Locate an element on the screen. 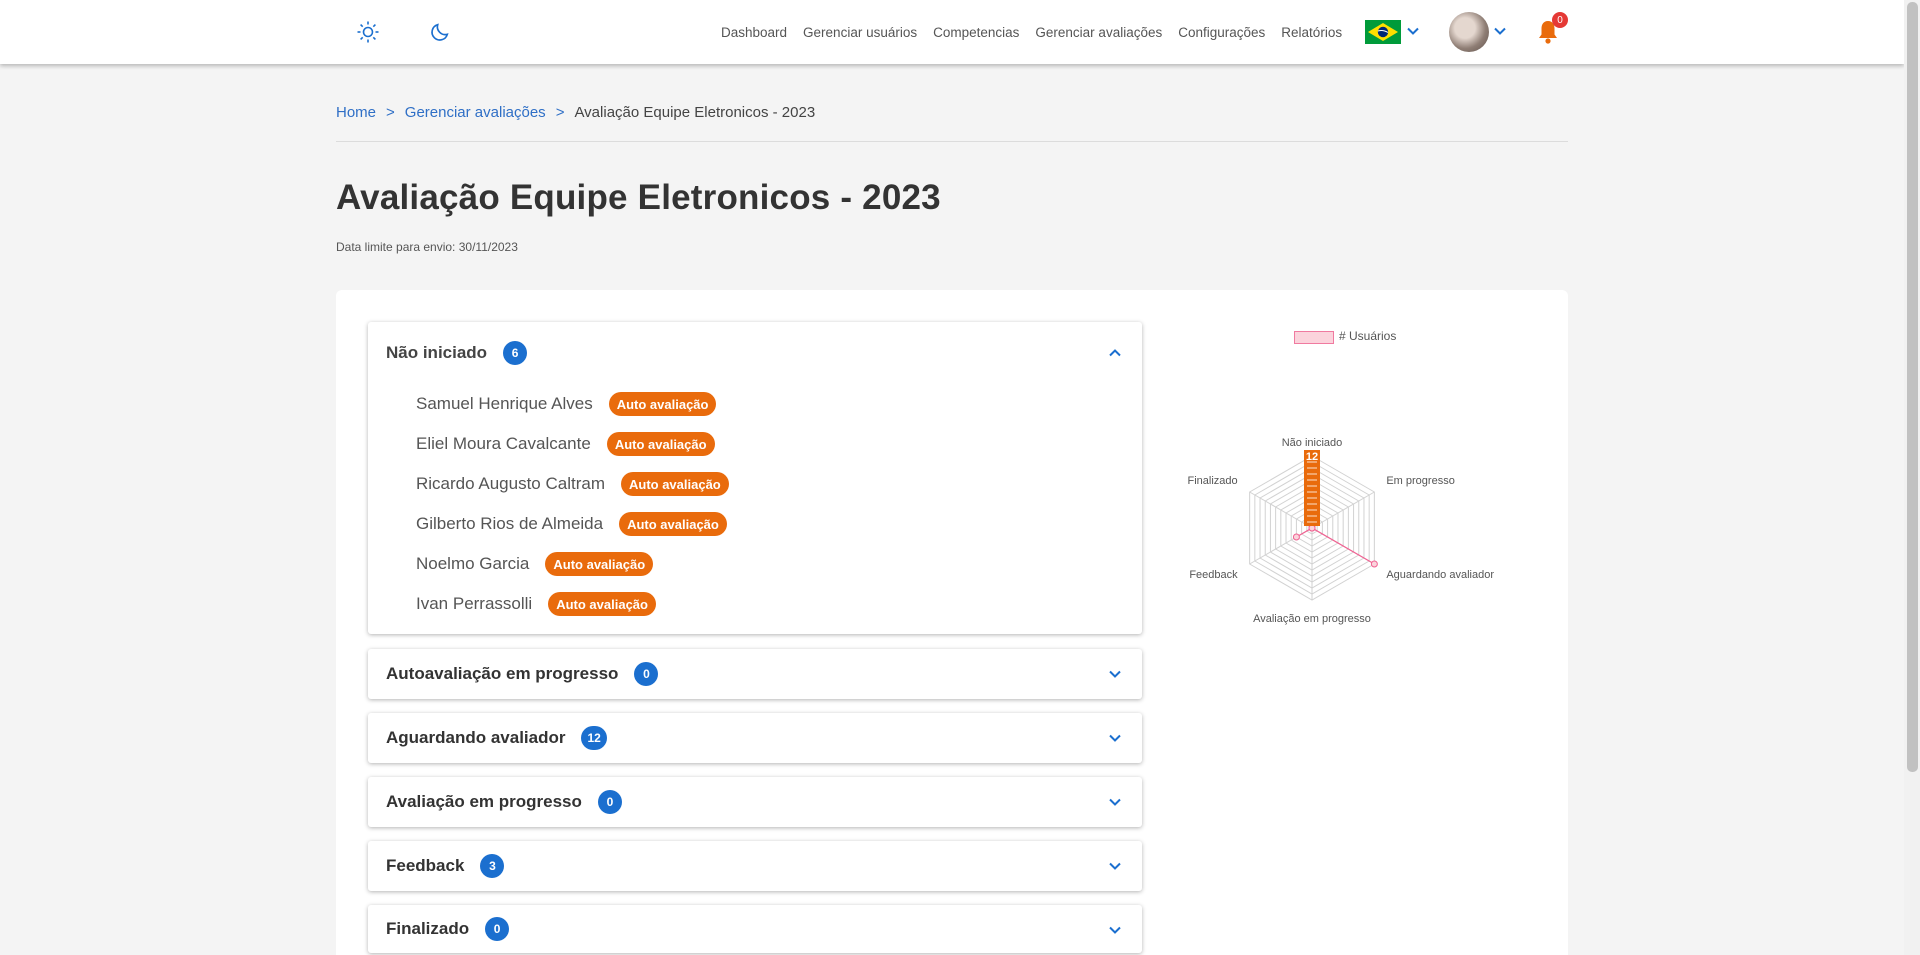 The height and width of the screenshot is (955, 1920). person-name: Eliel Moura Cavalcante is located at coordinates (503, 443).